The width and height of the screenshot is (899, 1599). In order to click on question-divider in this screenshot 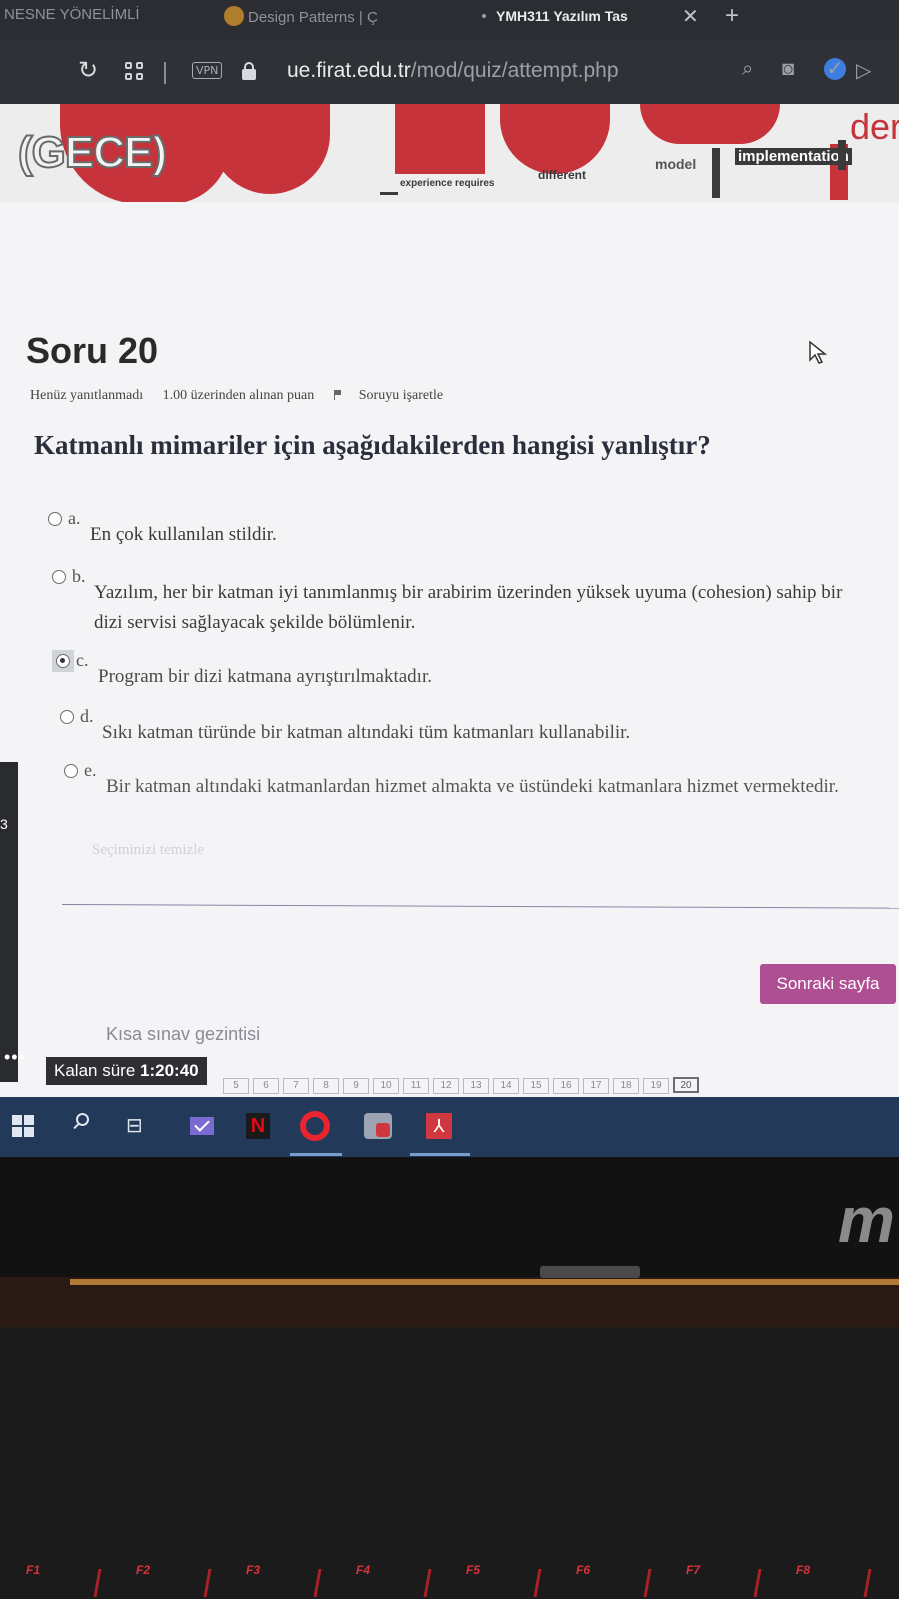, I will do `click(480, 906)`.